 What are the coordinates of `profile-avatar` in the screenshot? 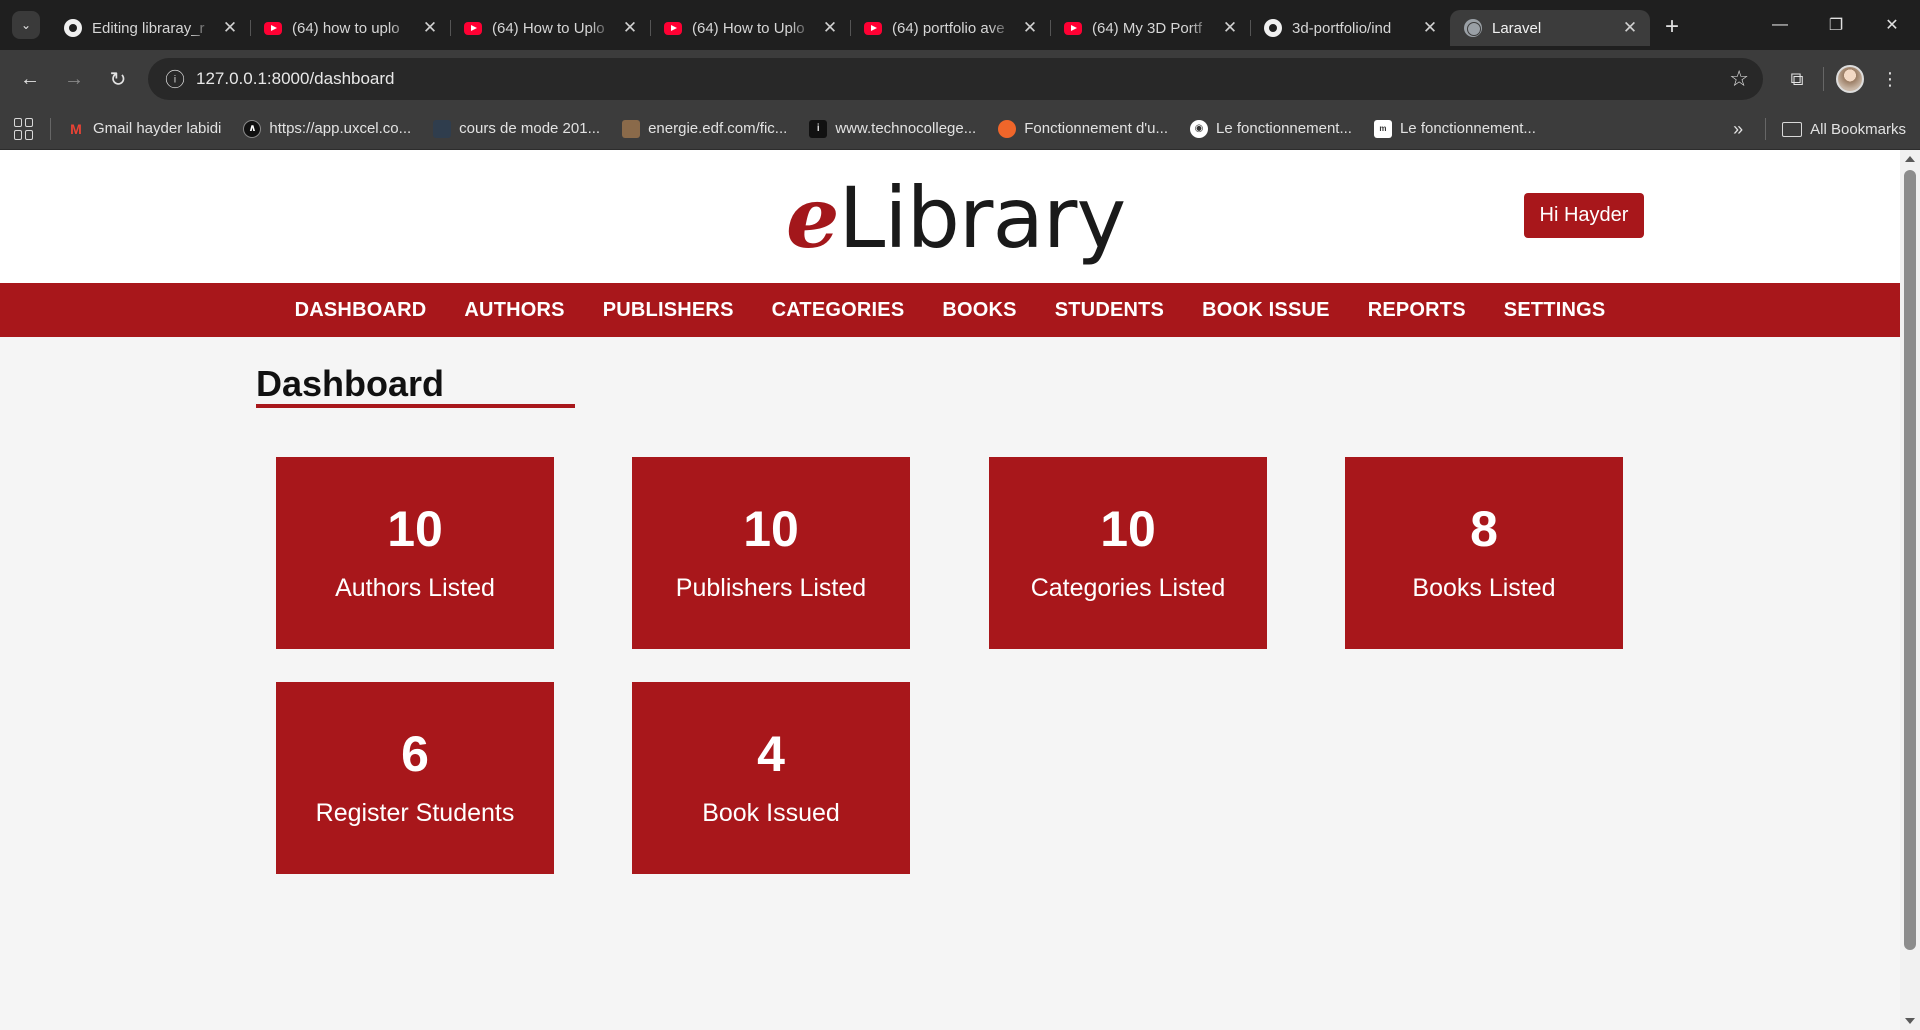 It's located at (1850, 79).